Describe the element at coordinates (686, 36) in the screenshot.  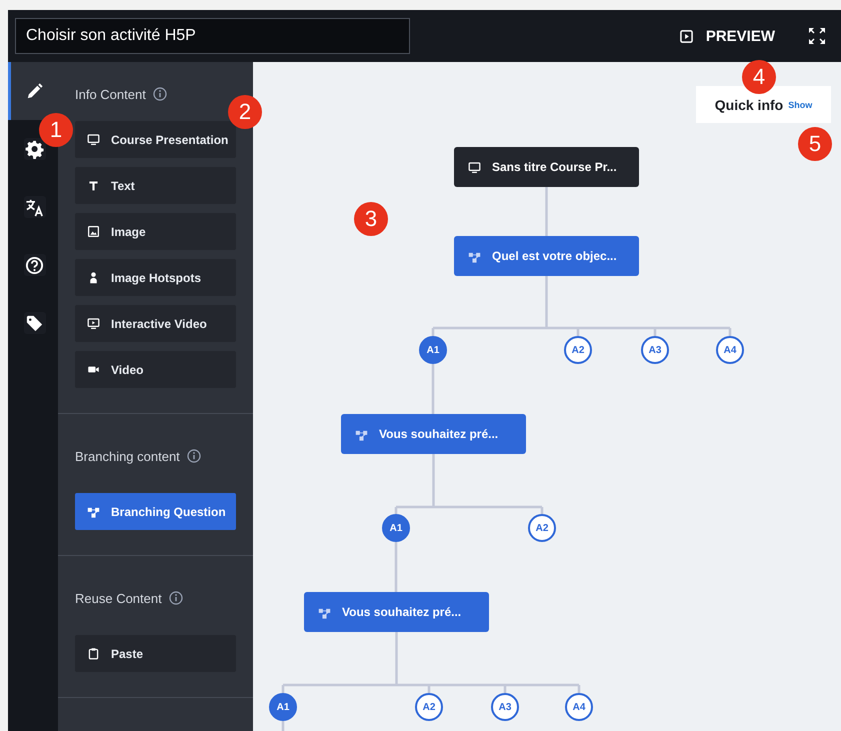
I see `play-icon` at that location.